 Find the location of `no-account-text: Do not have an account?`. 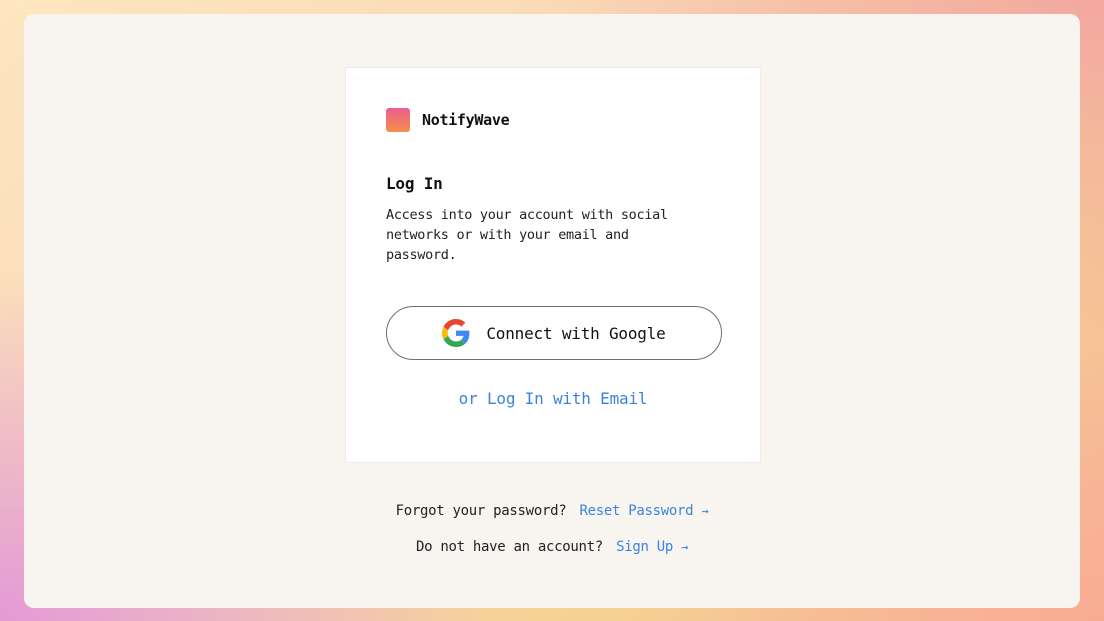

no-account-text: Do not have an account? is located at coordinates (509, 547).